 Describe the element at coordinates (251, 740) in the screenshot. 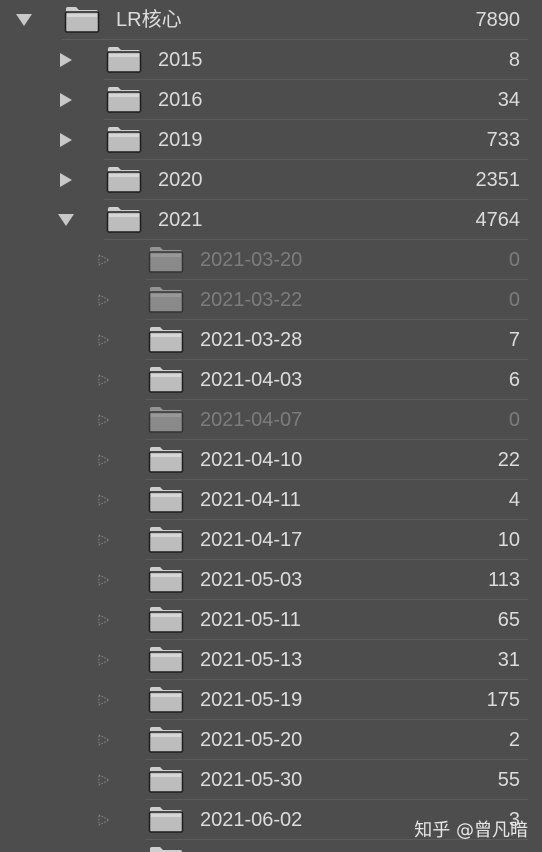

I see `folder-label: 2021-05-20` at that location.